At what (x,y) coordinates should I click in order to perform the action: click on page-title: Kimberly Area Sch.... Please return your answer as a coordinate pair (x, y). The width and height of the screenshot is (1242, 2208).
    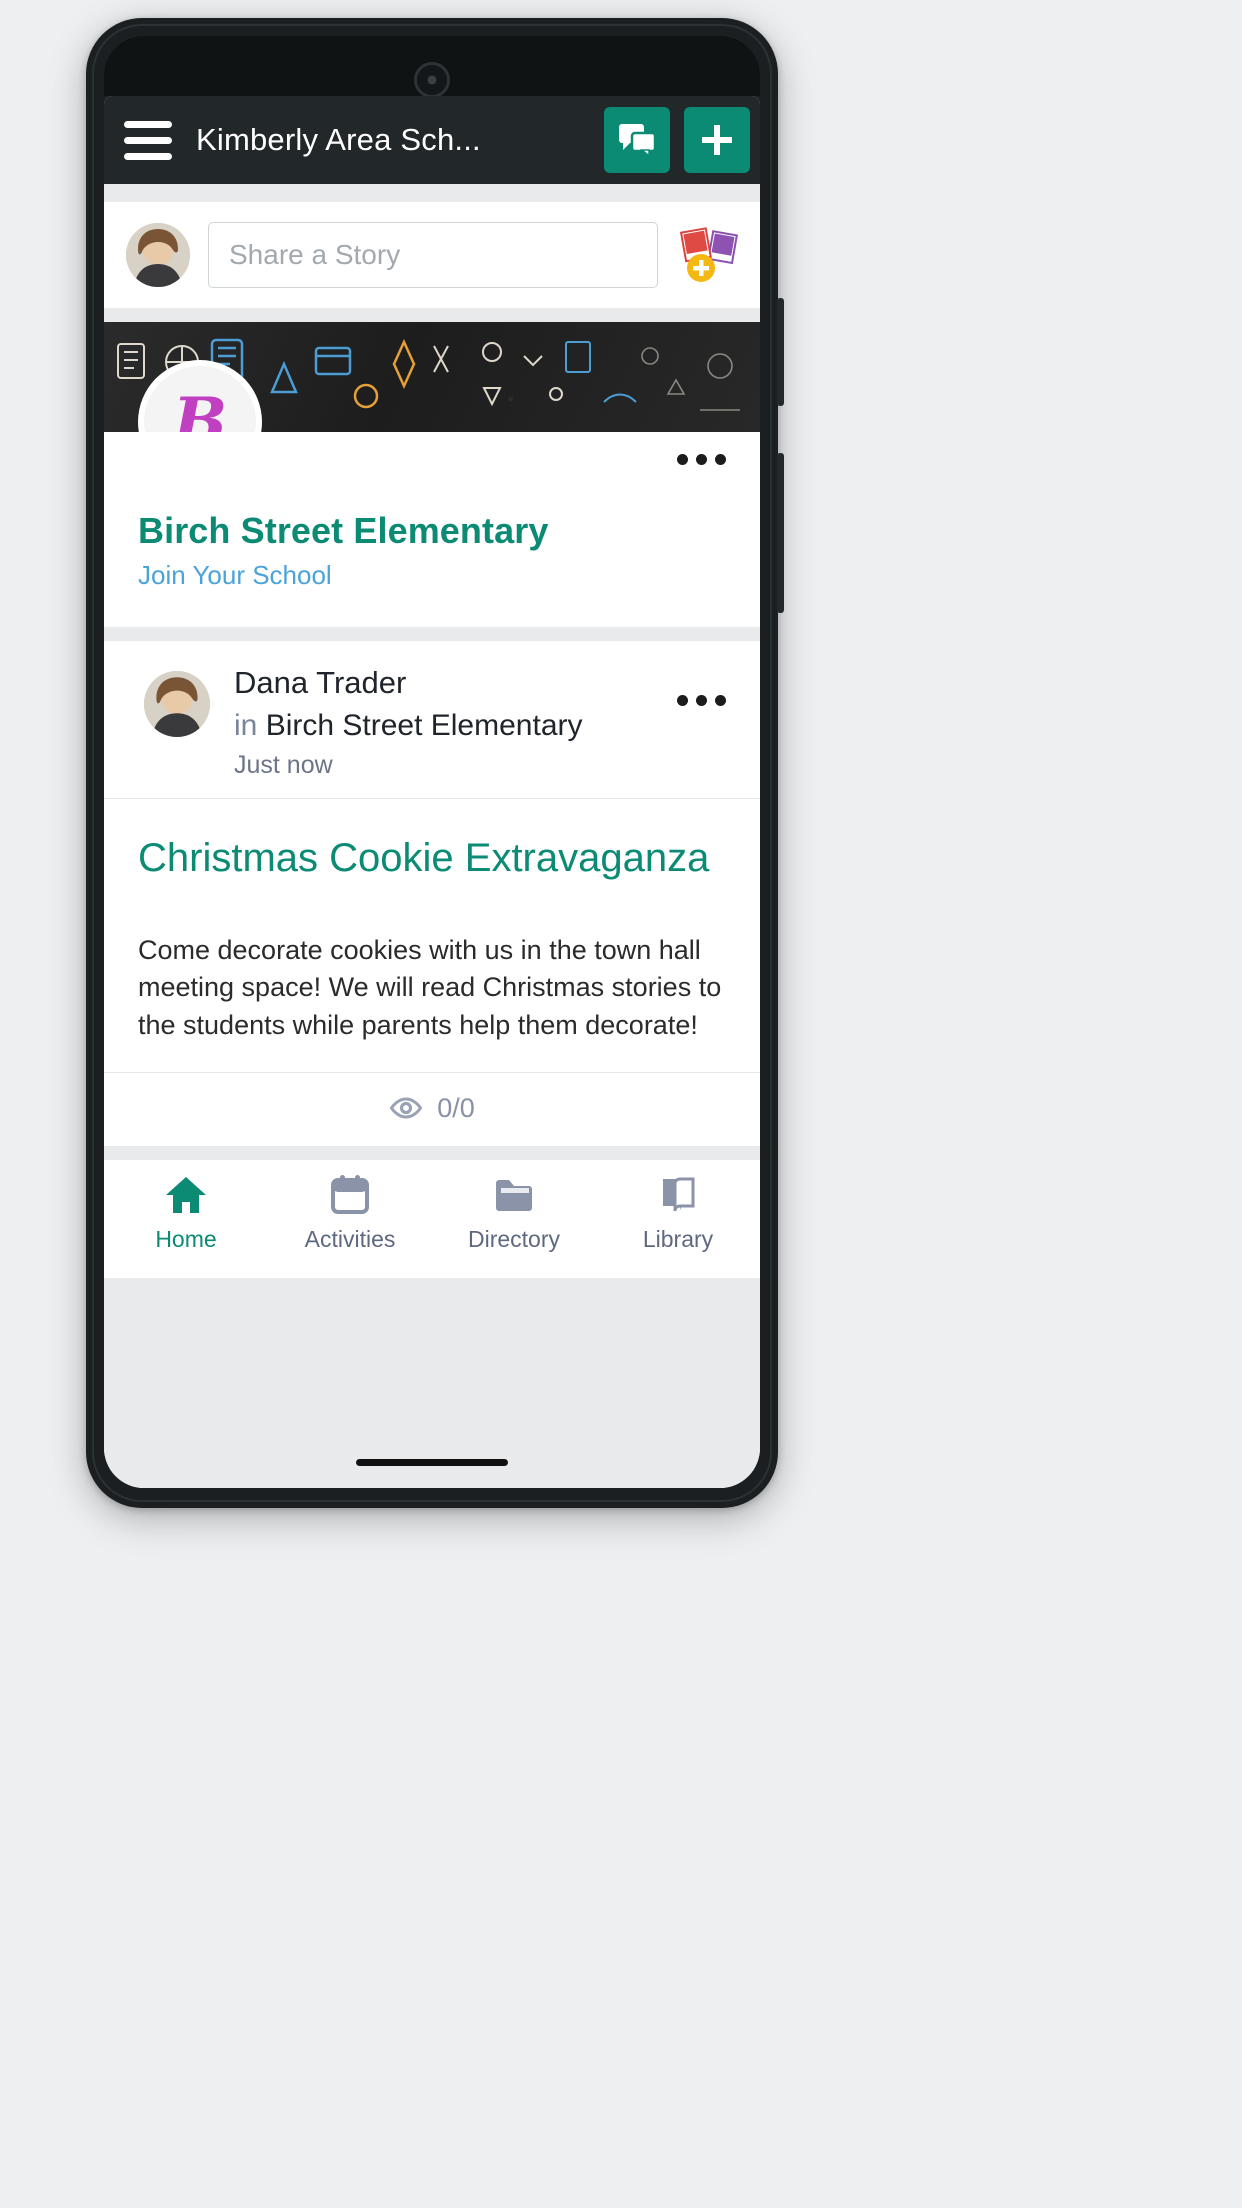
    Looking at the image, I should click on (338, 139).